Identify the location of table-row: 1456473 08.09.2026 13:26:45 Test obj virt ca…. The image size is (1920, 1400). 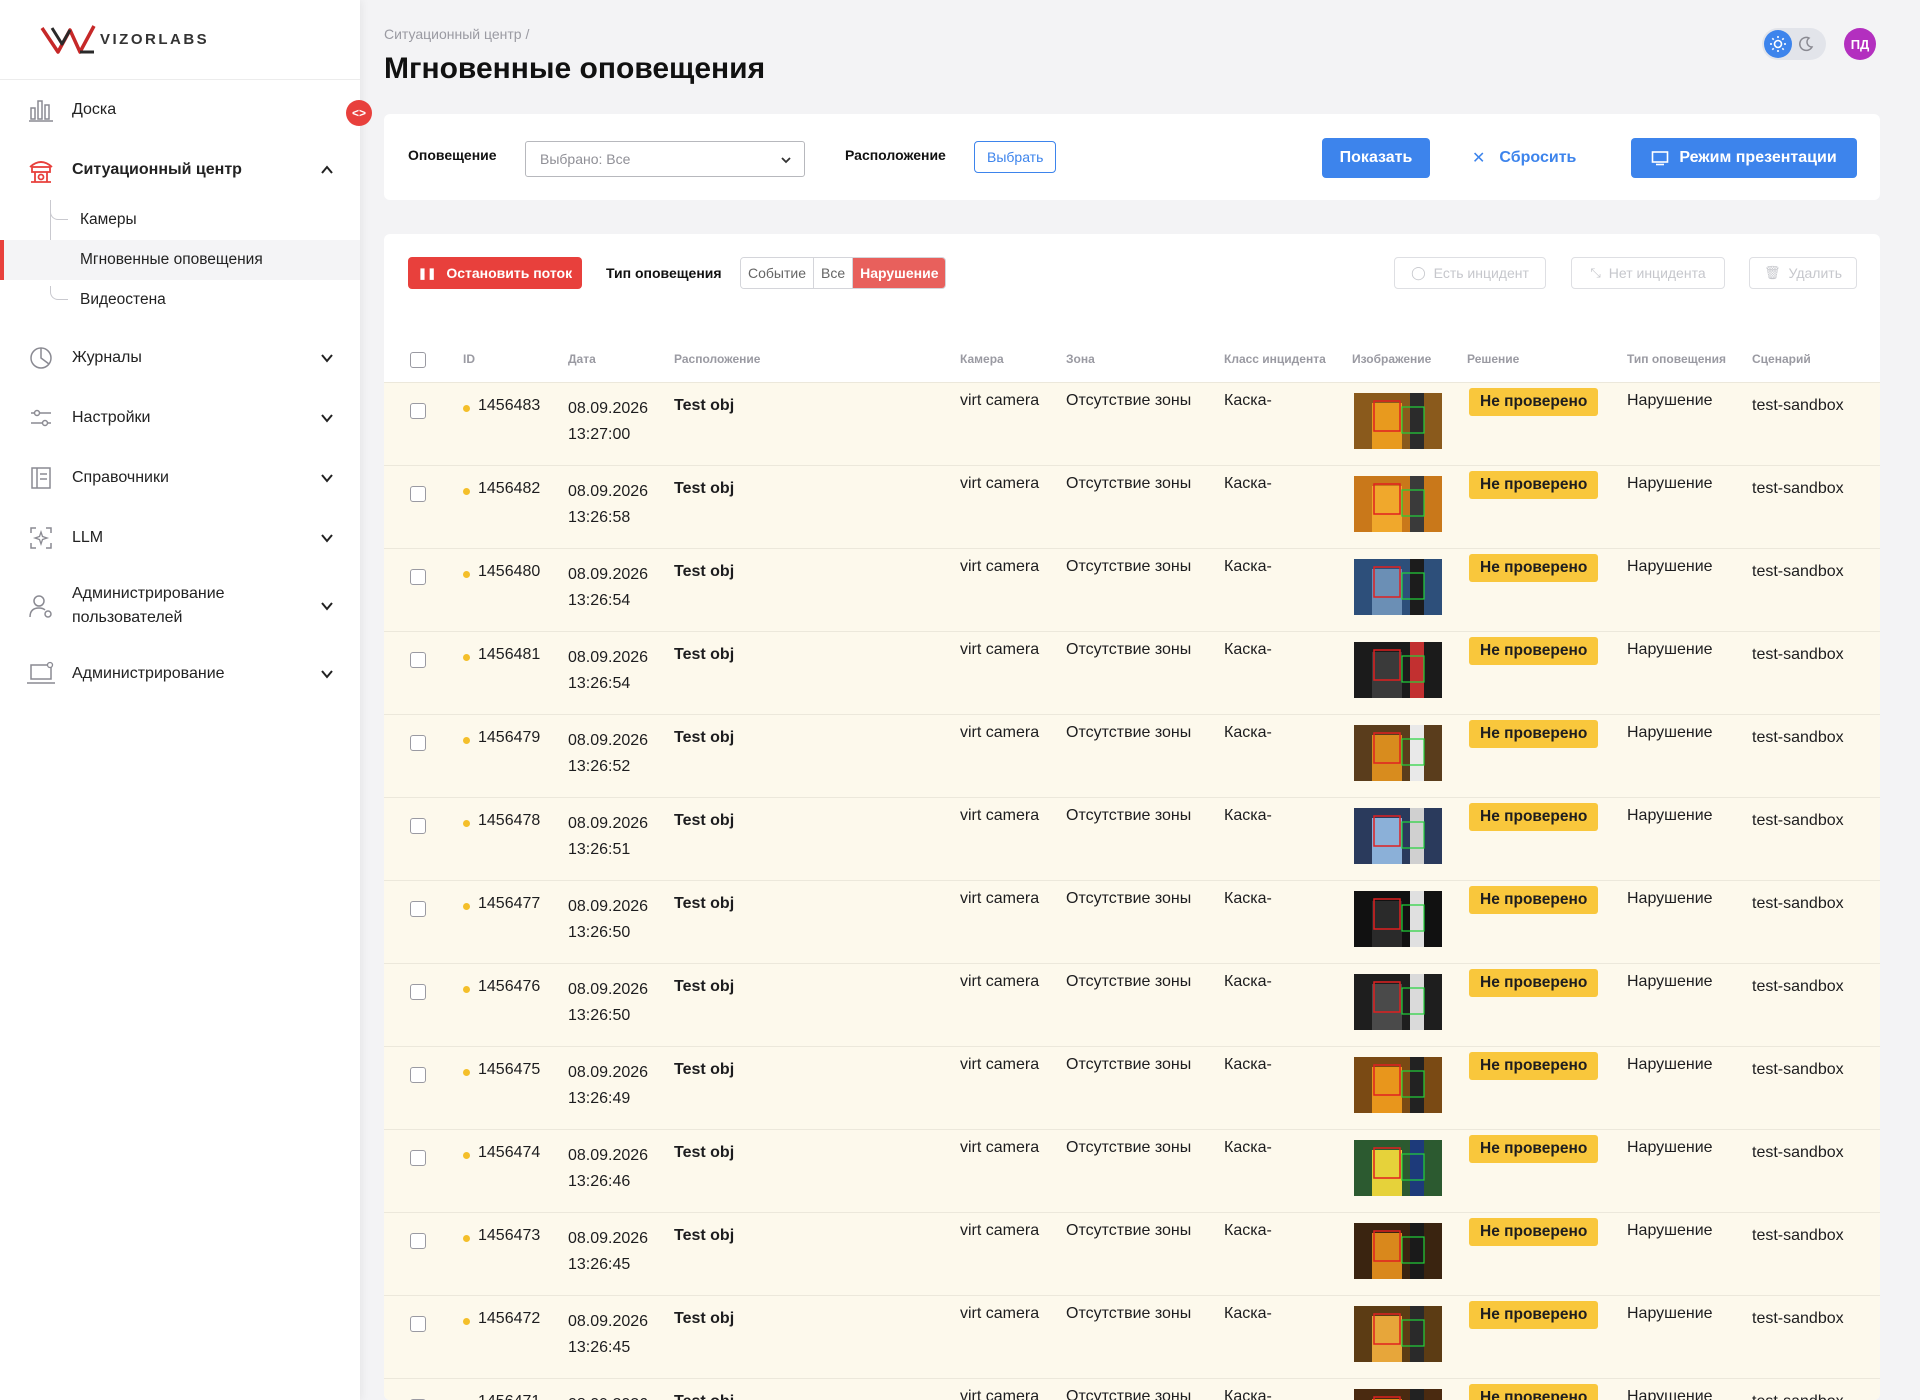
(1132, 1253).